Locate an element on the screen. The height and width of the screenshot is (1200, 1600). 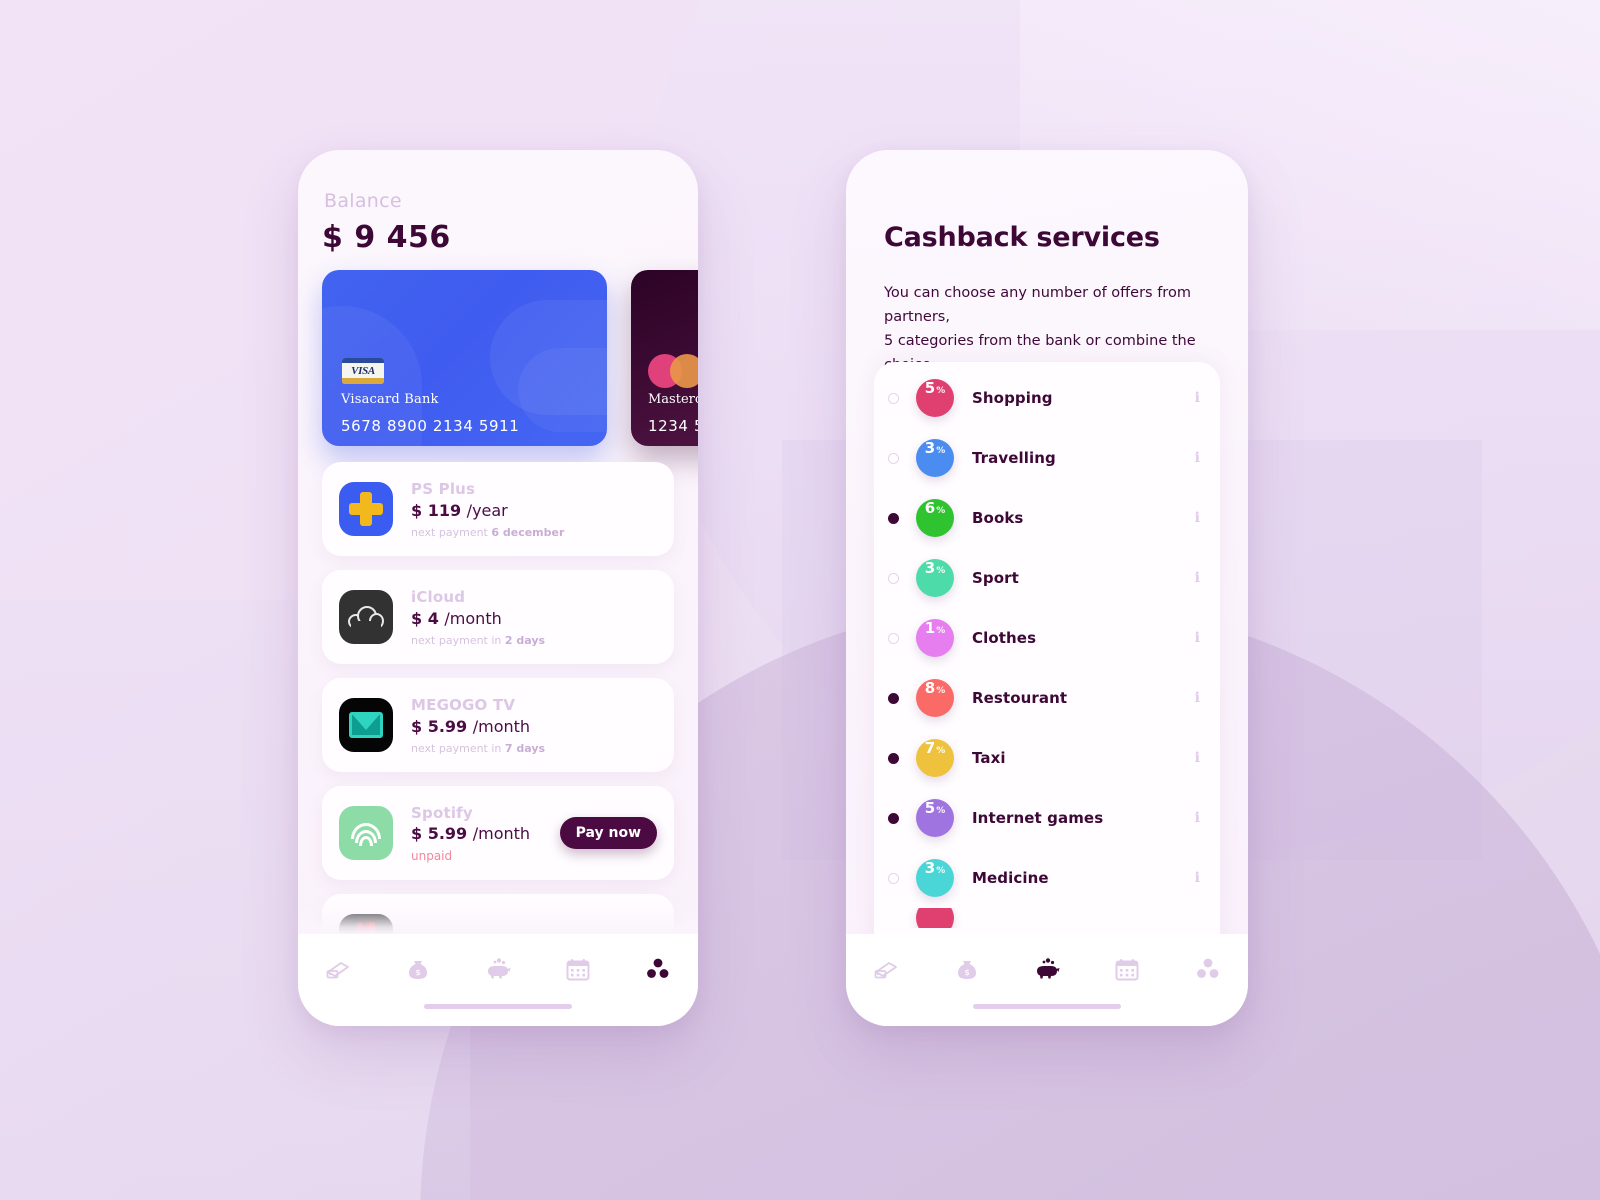
list-item-partial is located at coordinates (1047, 918).